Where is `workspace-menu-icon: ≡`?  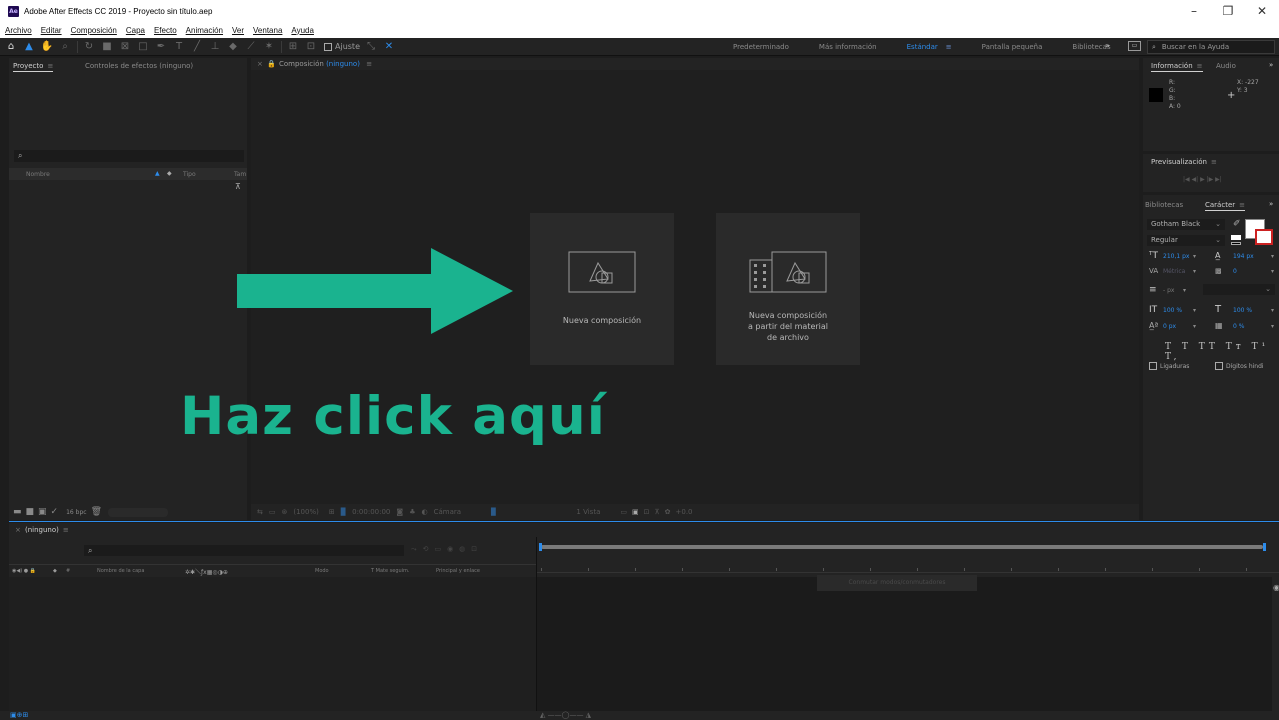 workspace-menu-icon: ≡ is located at coordinates (949, 47).